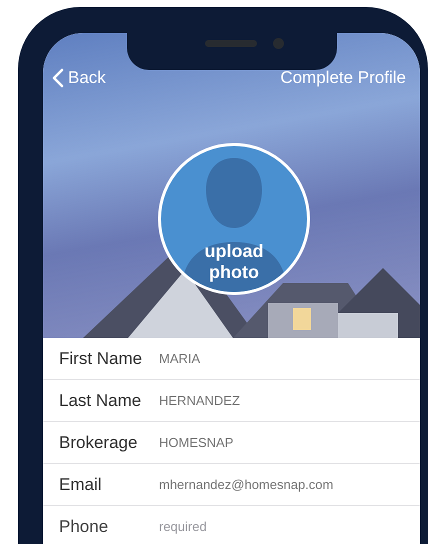  I want to click on field-label: Phone, so click(84, 527).